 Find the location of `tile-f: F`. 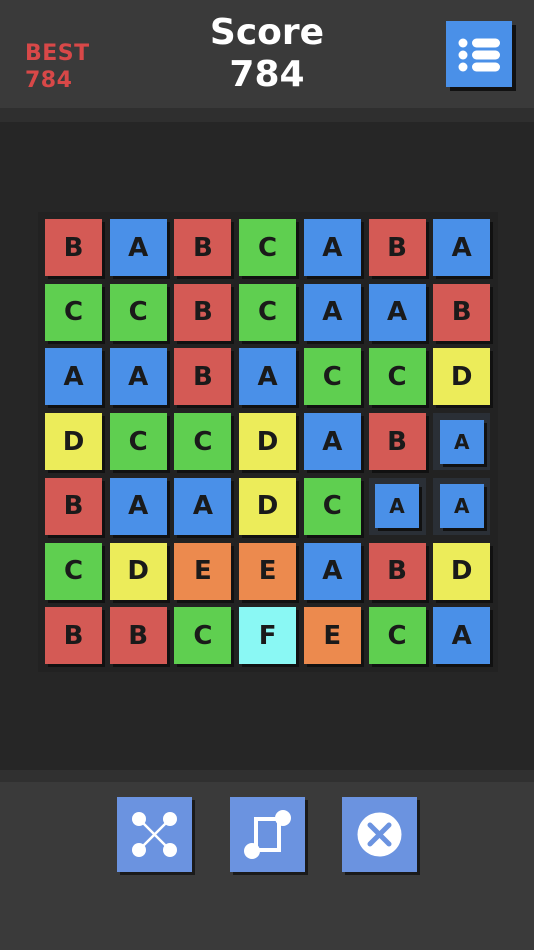

tile-f: F is located at coordinates (268, 636).